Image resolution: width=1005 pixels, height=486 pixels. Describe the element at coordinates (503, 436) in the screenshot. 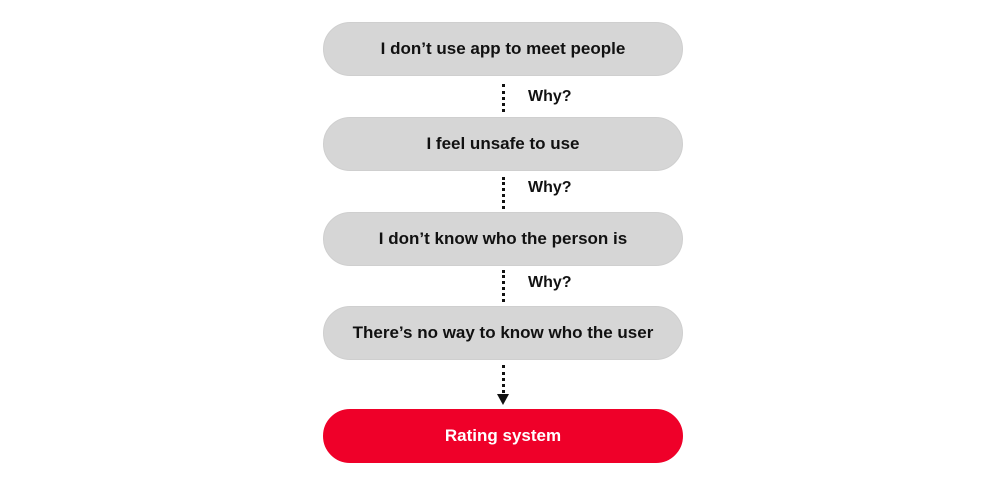

I see `result-box: Rating system` at that location.